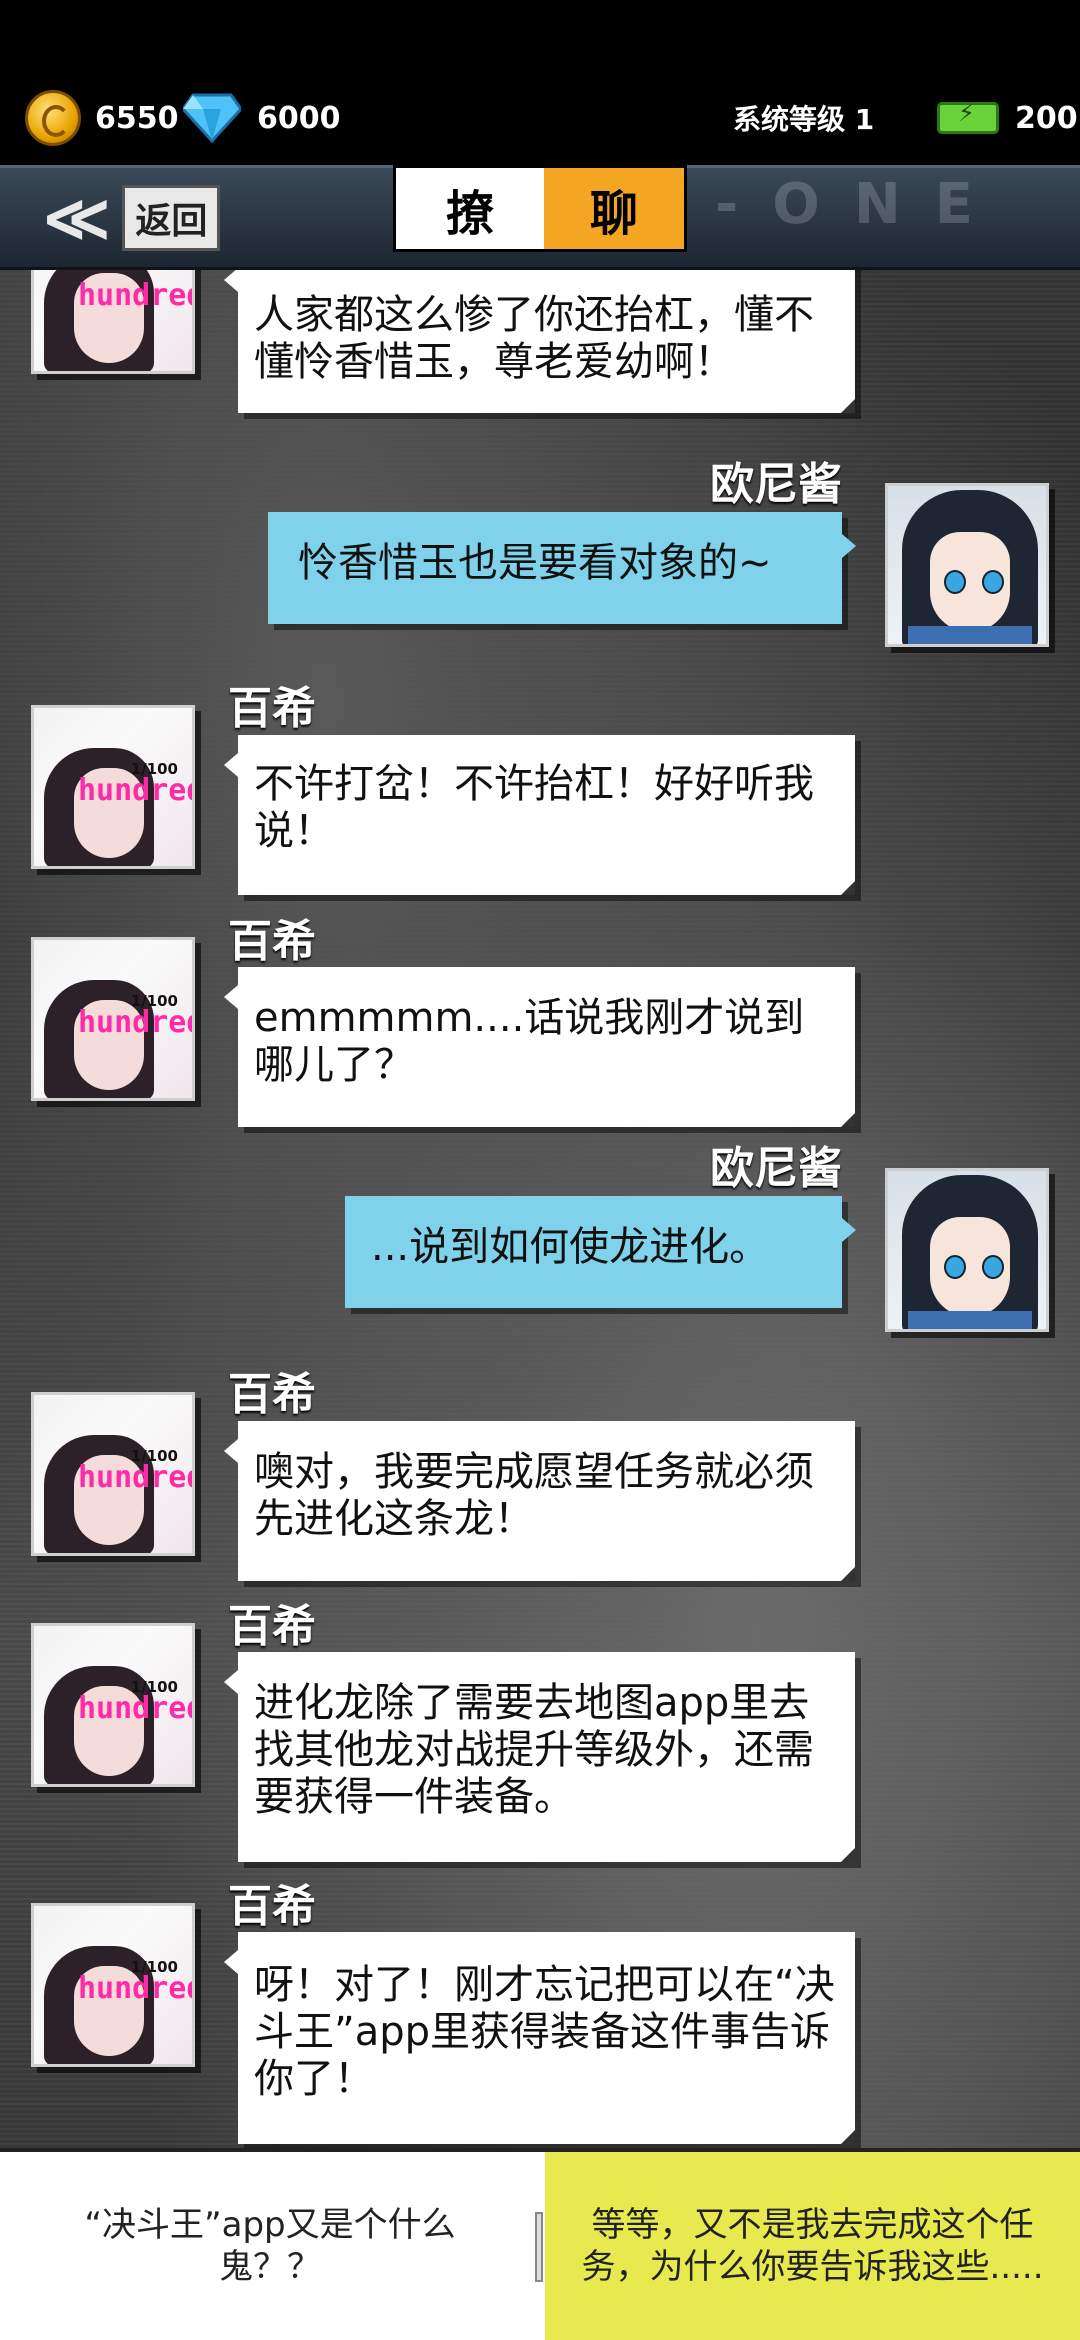 The width and height of the screenshot is (1080, 2340). What do you see at coordinates (270, 2246) in the screenshot?
I see `choice-option-1: “决斗王”app又是个什么鬼？？` at bounding box center [270, 2246].